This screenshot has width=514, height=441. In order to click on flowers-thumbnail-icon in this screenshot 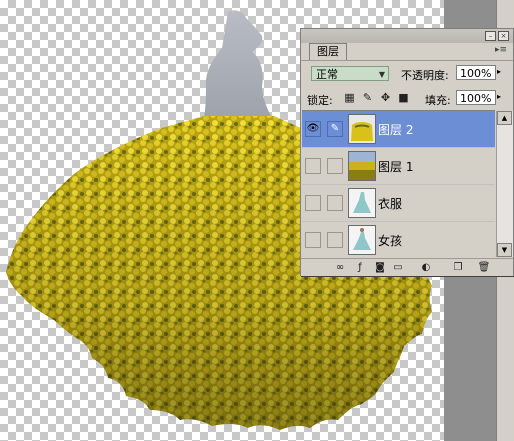, I will do `click(362, 129)`.